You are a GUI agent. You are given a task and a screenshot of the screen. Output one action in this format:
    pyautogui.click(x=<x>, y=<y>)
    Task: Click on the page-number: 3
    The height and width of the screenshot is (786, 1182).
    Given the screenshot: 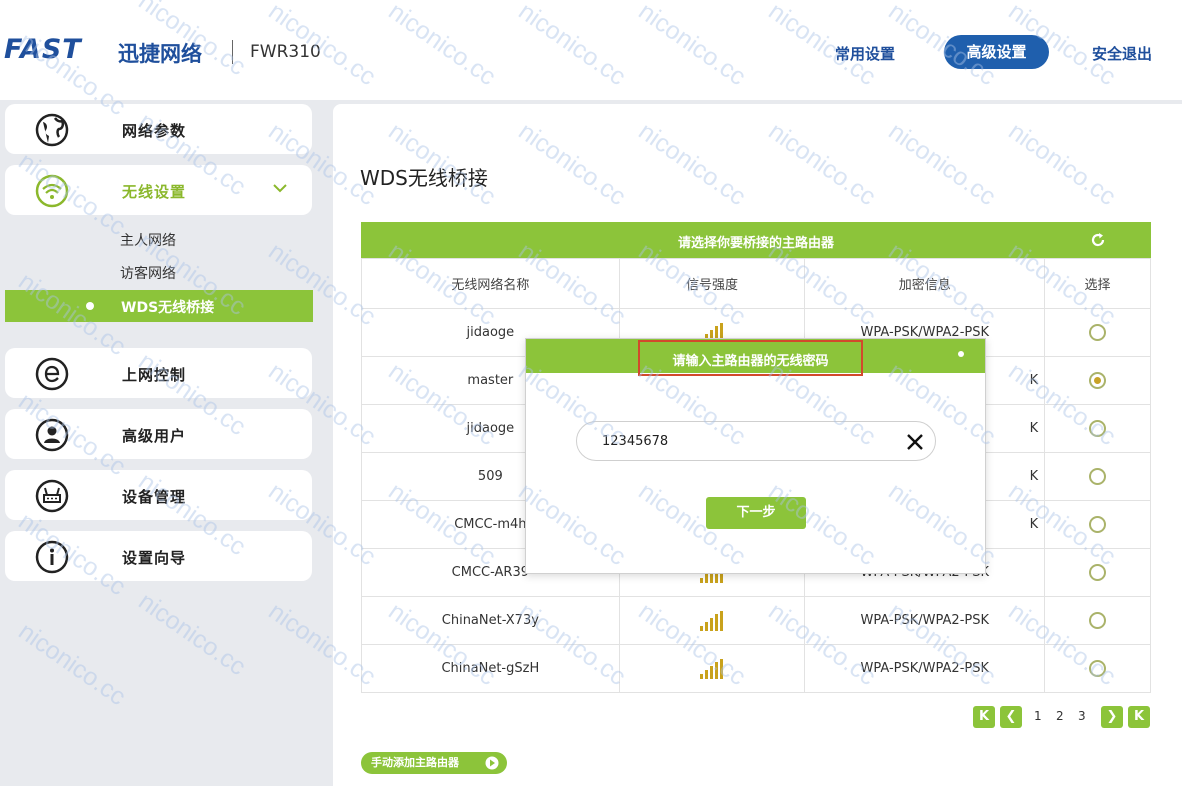 What is the action you would take?
    pyautogui.click(x=1082, y=716)
    